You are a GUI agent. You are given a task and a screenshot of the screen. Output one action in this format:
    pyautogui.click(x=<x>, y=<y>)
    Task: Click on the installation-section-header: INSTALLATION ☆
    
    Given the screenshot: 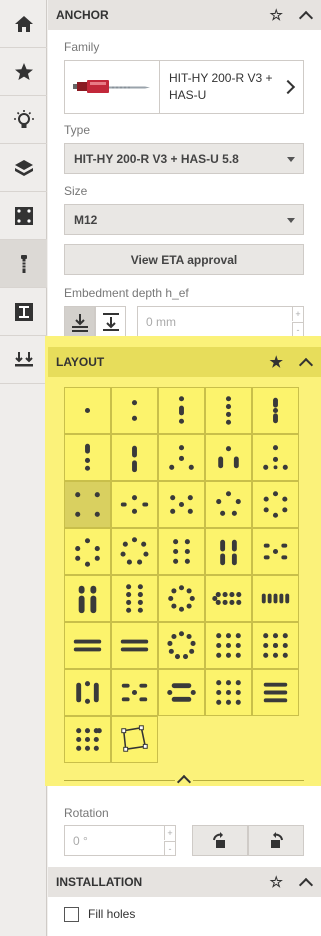 What is the action you would take?
    pyautogui.click(x=184, y=882)
    